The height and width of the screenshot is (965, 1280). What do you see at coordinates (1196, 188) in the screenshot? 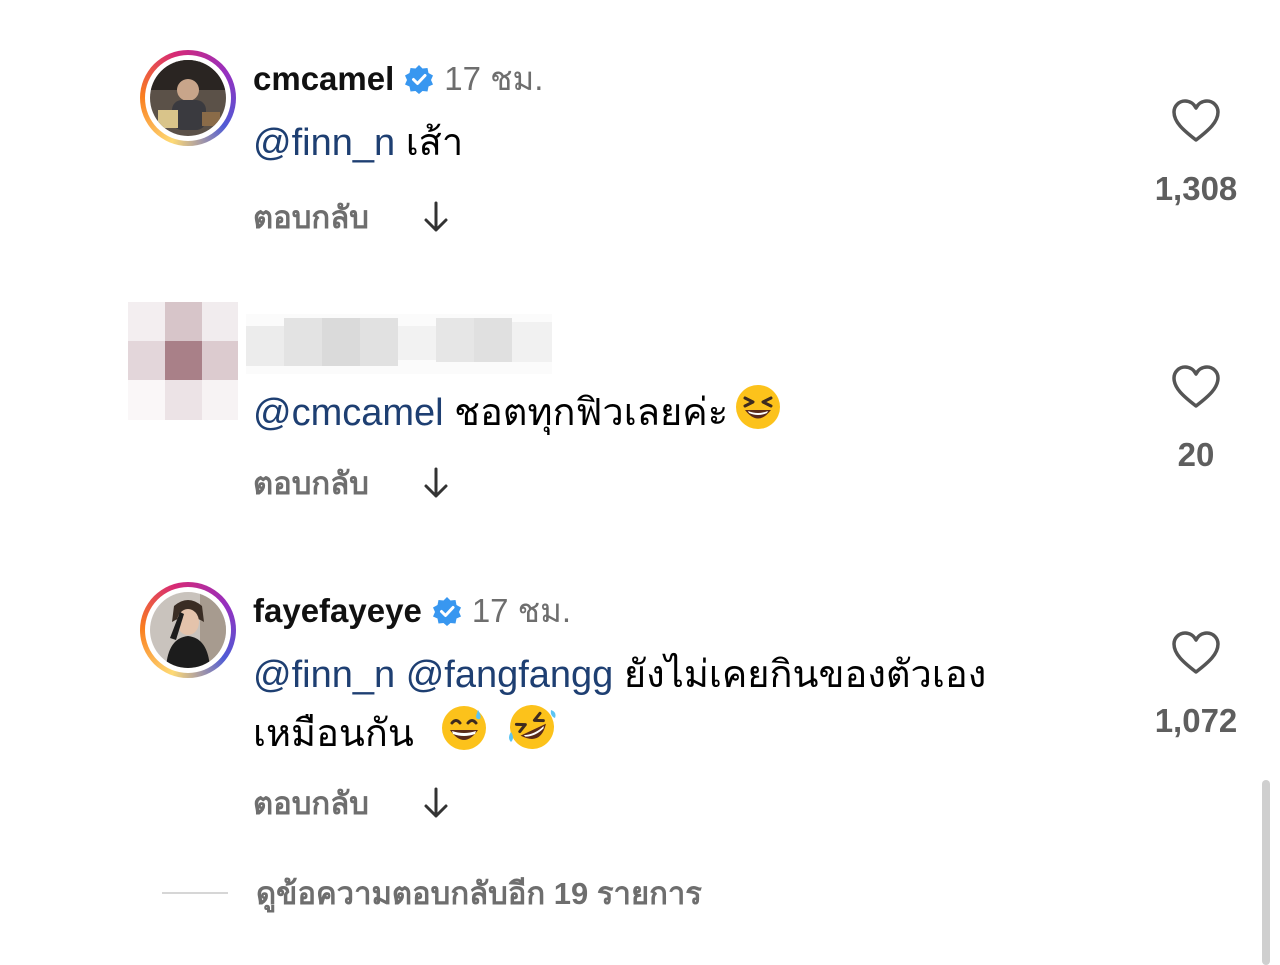
I see `like-count: 1,308` at bounding box center [1196, 188].